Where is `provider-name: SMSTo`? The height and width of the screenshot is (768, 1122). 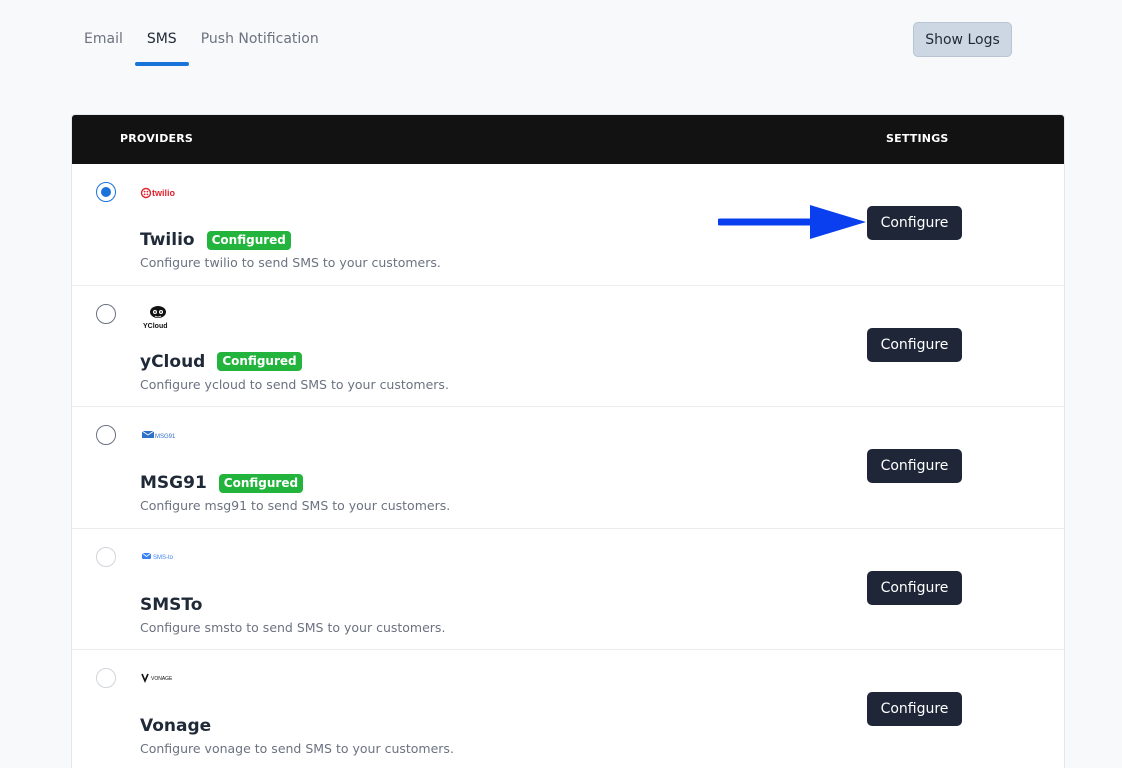
provider-name: SMSTo is located at coordinates (171, 604).